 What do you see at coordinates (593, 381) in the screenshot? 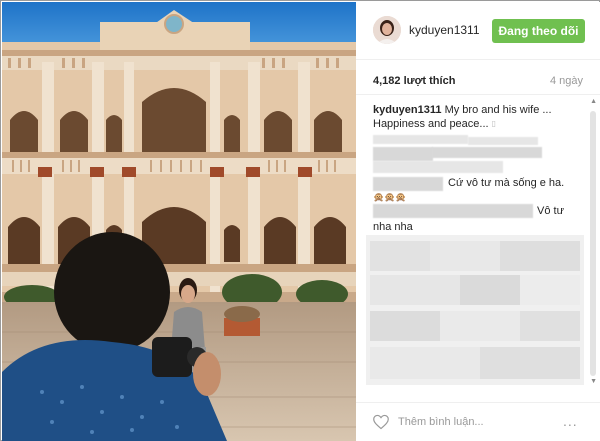
I see `scroll-down-arrow-icon: ▼` at bounding box center [593, 381].